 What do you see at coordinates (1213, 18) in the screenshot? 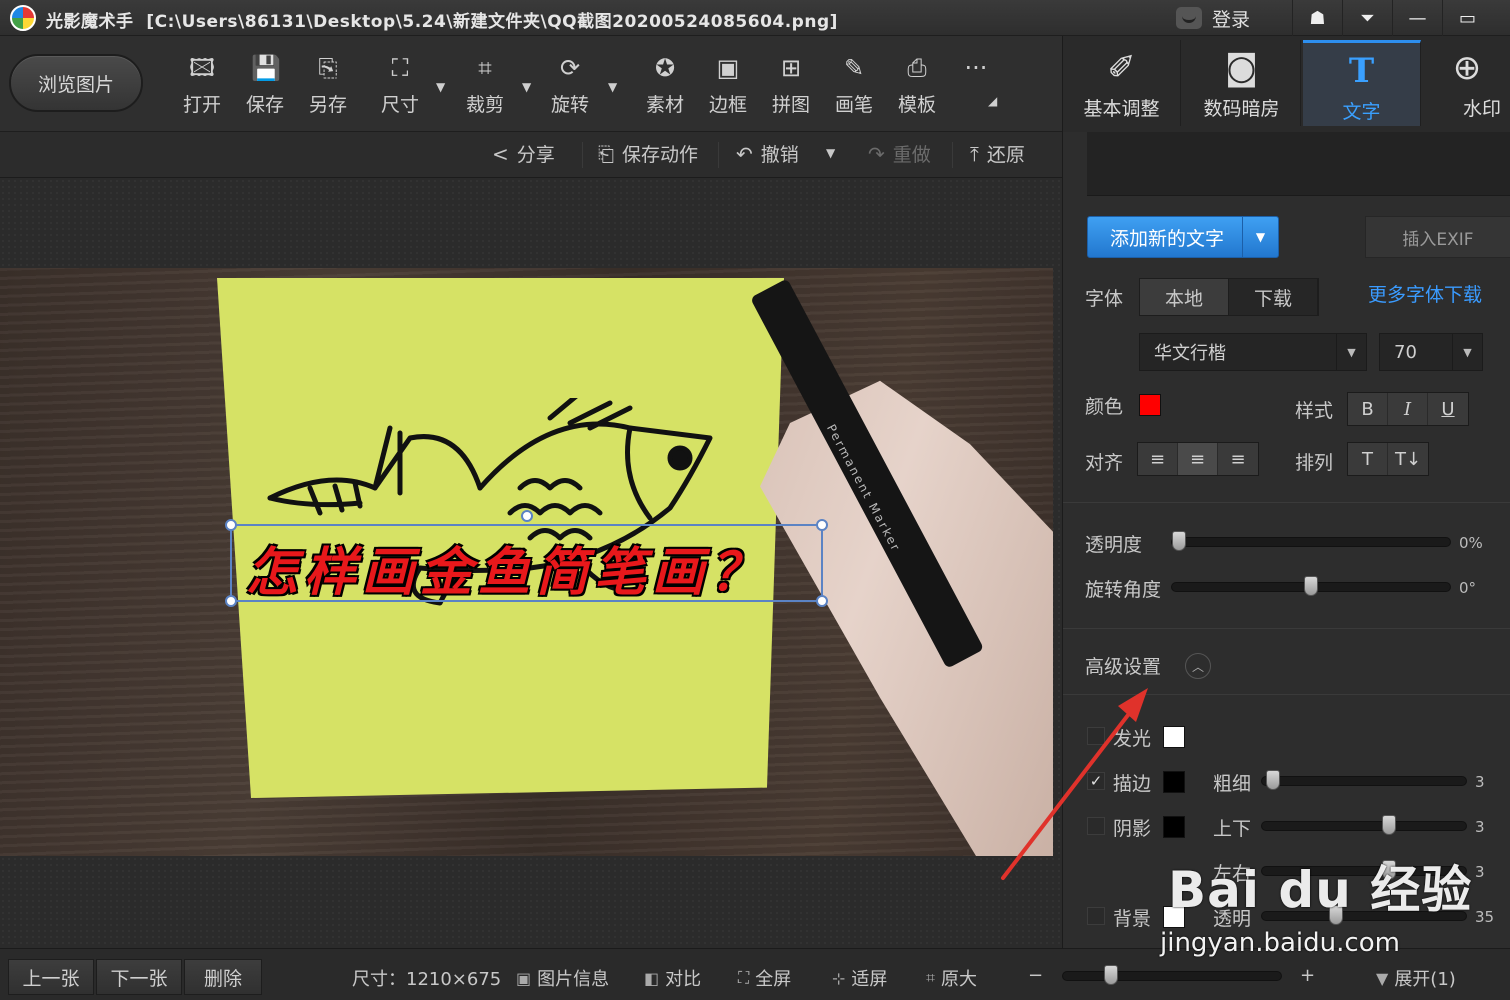
I see `login-button: 登录` at bounding box center [1213, 18].